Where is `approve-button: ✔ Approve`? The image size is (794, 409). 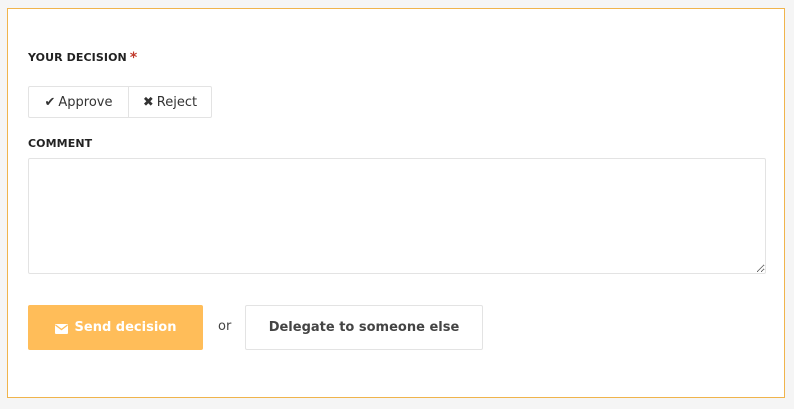
approve-button: ✔ Approve is located at coordinates (79, 102).